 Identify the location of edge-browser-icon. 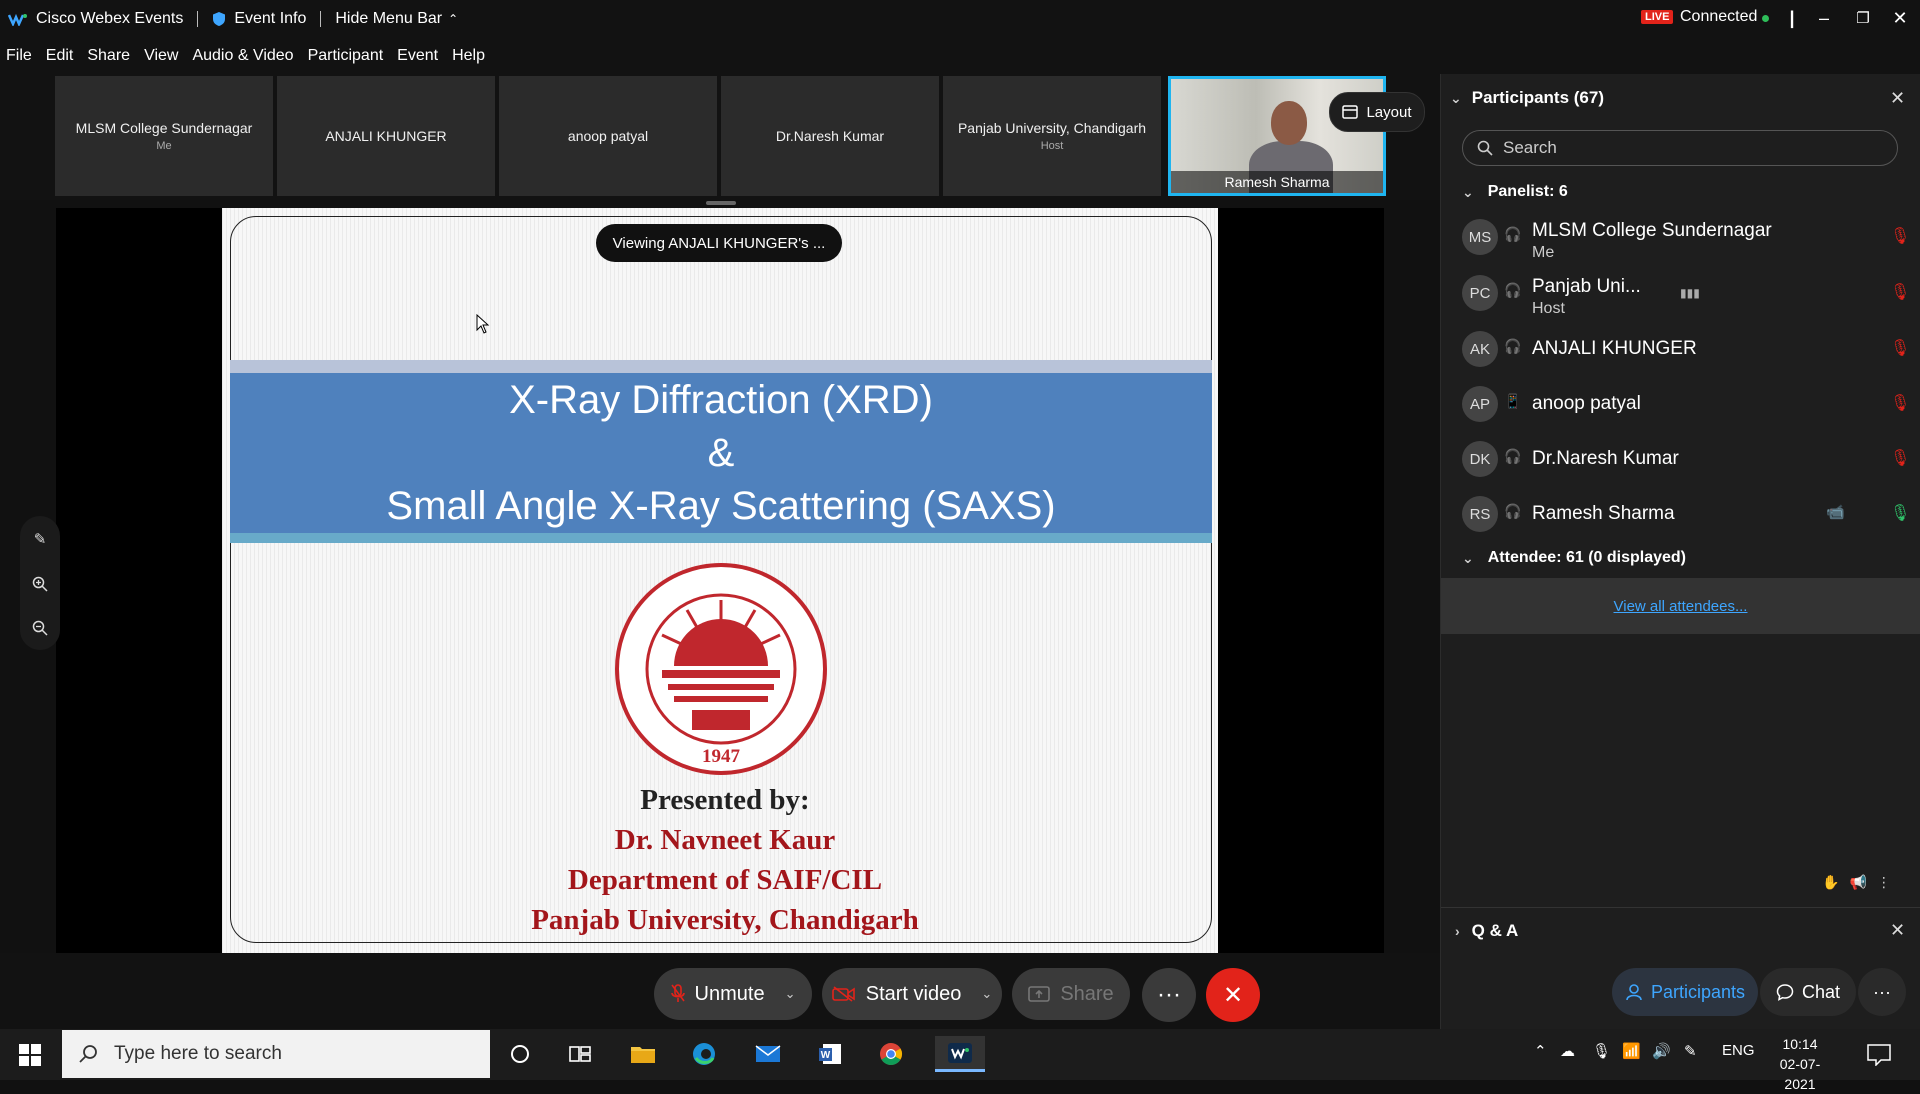
(704, 1054).